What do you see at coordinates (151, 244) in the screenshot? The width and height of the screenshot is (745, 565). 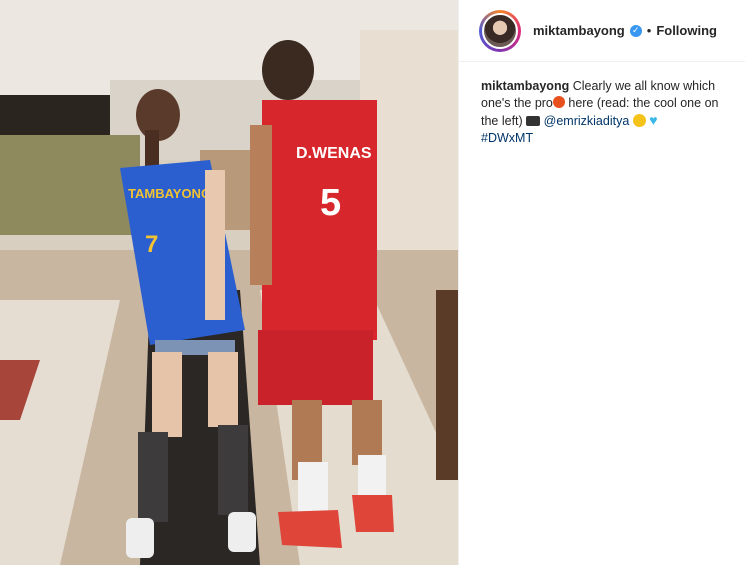 I see `left-jersey-number: 7` at bounding box center [151, 244].